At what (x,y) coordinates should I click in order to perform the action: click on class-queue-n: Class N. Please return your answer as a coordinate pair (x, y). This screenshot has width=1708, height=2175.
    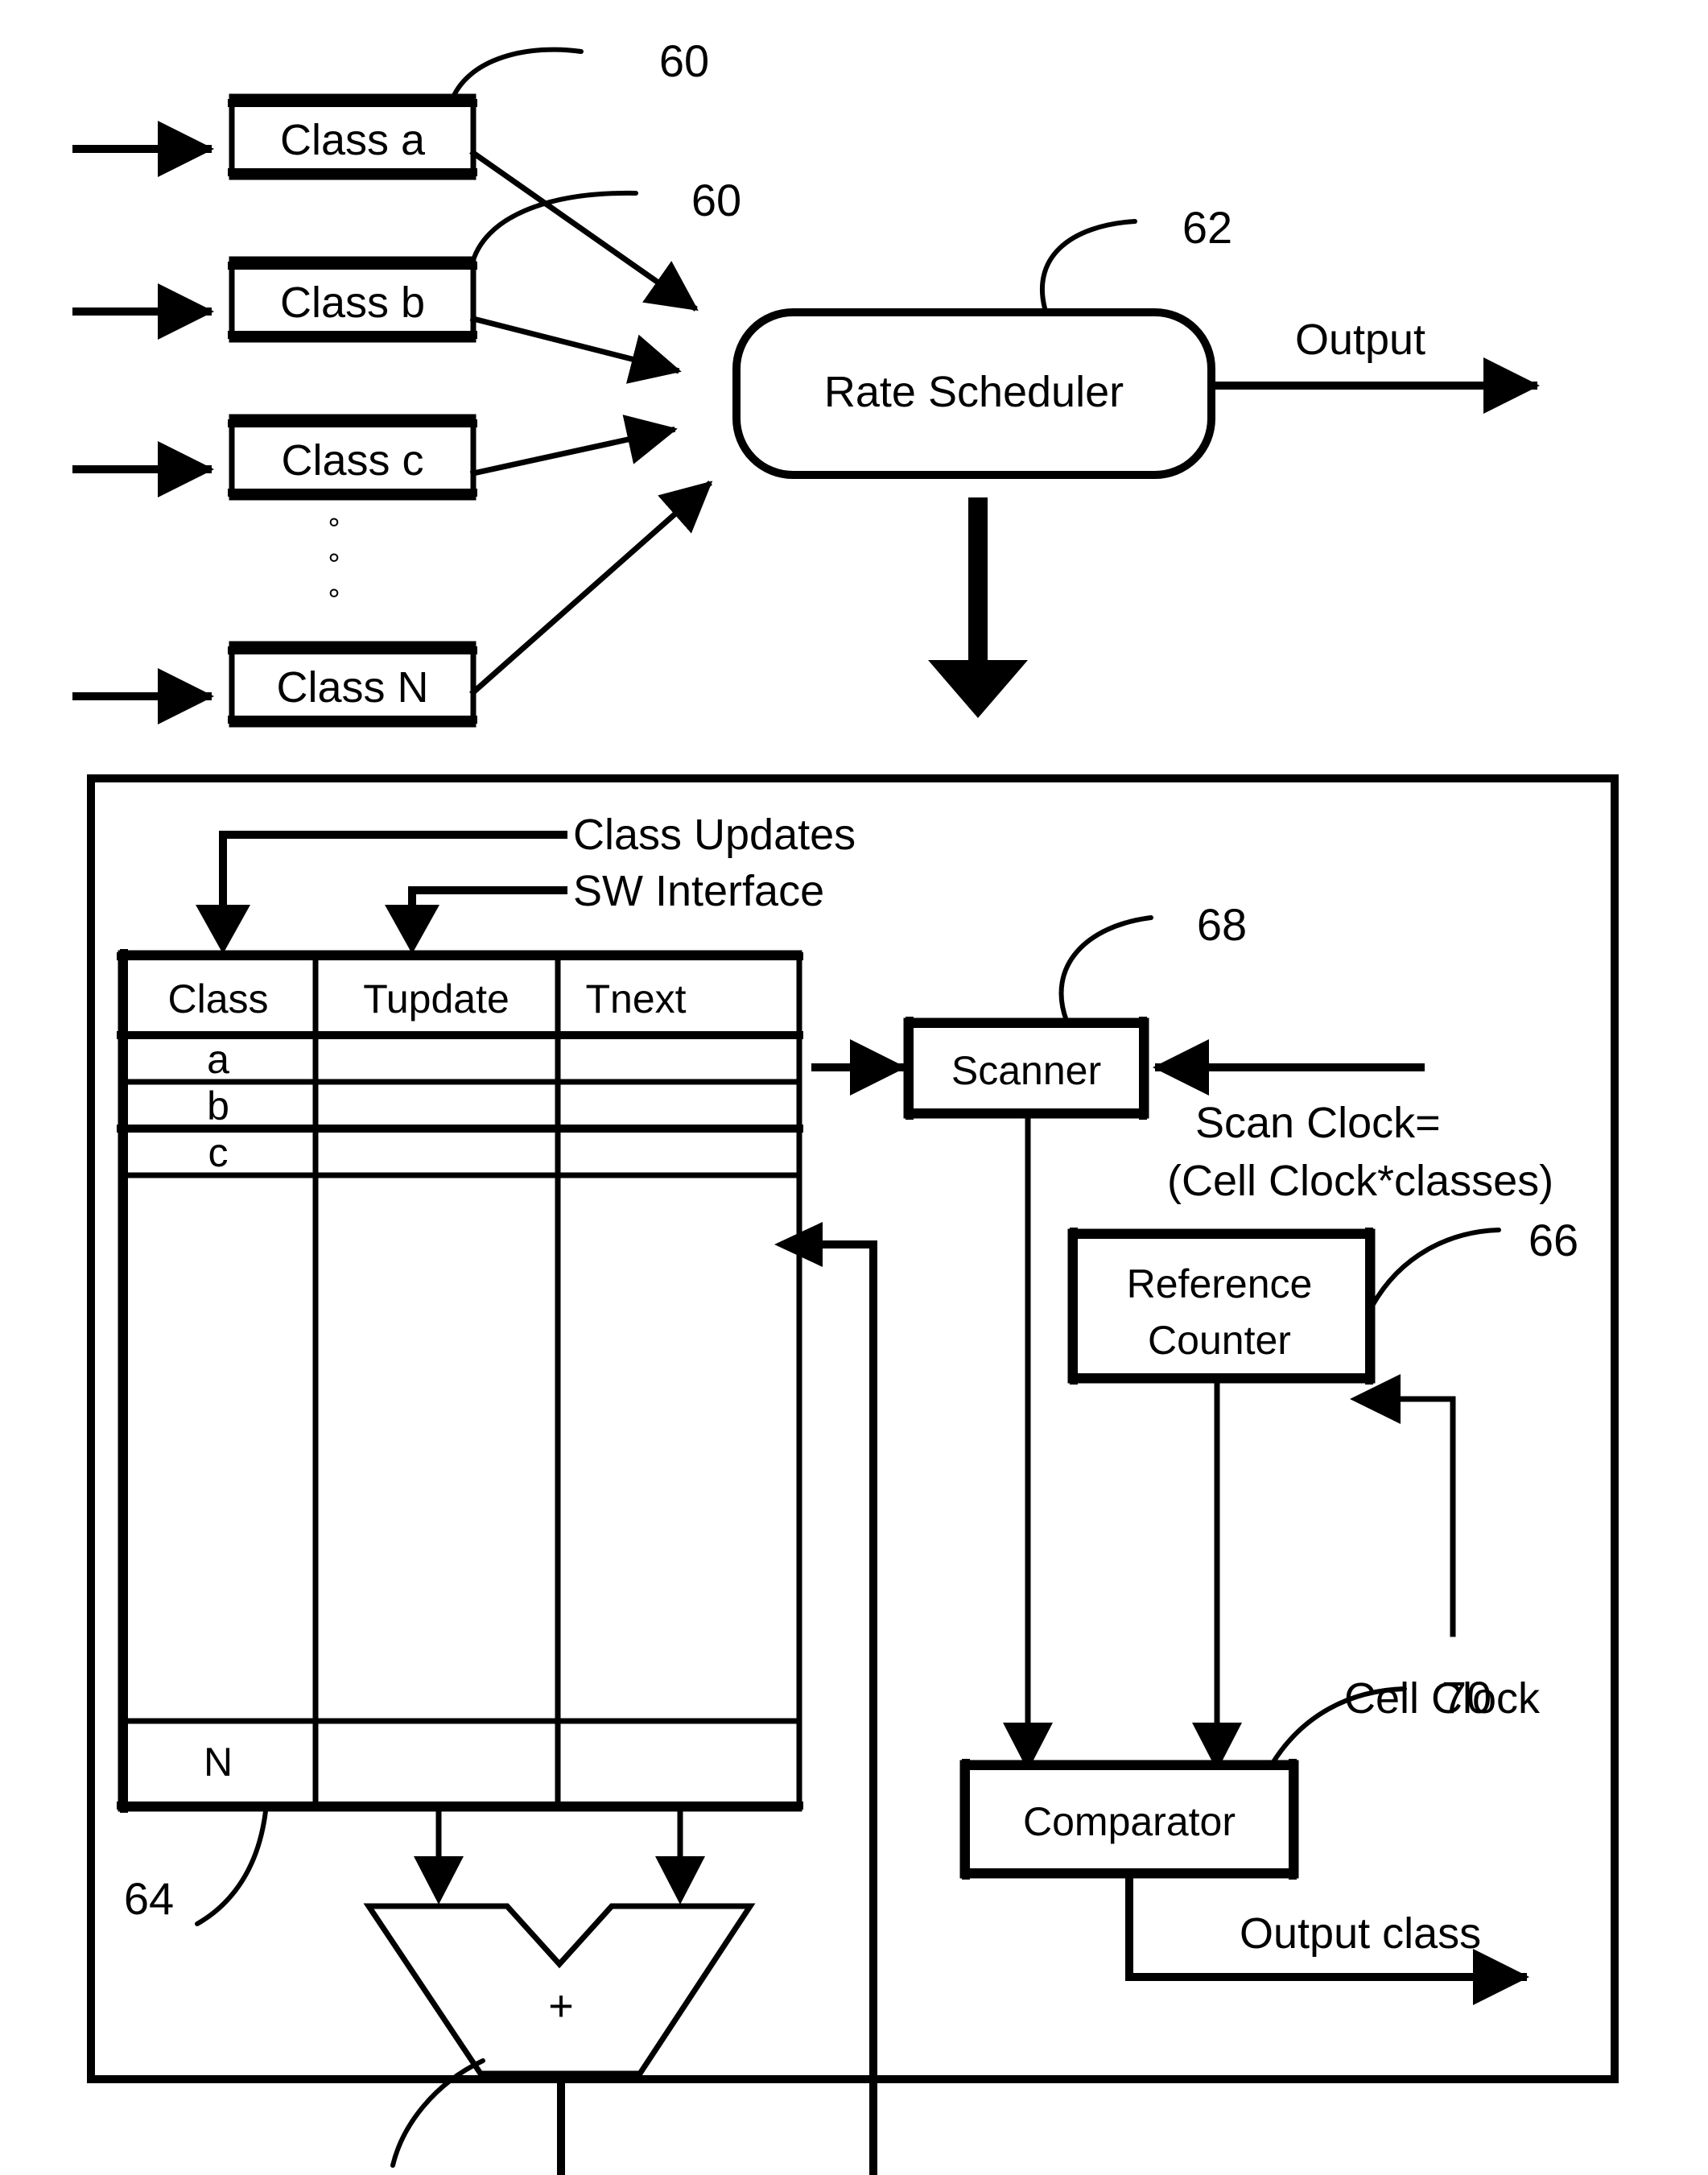
    Looking at the image, I should click on (352, 684).